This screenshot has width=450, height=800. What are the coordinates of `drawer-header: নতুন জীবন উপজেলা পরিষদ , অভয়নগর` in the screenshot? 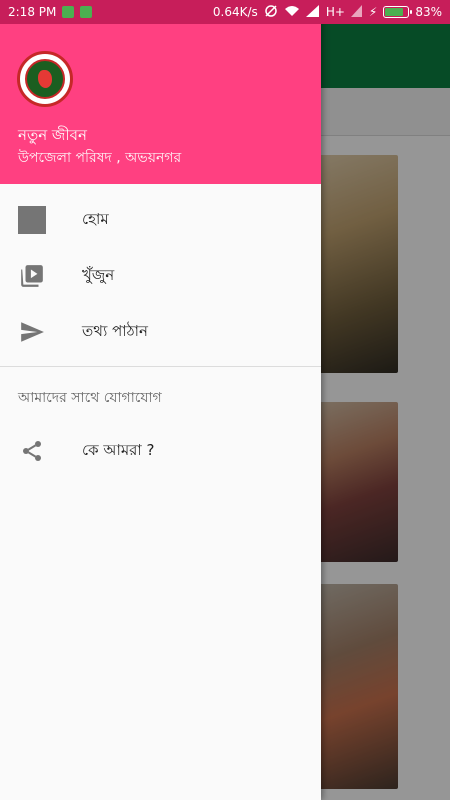 It's located at (160, 104).